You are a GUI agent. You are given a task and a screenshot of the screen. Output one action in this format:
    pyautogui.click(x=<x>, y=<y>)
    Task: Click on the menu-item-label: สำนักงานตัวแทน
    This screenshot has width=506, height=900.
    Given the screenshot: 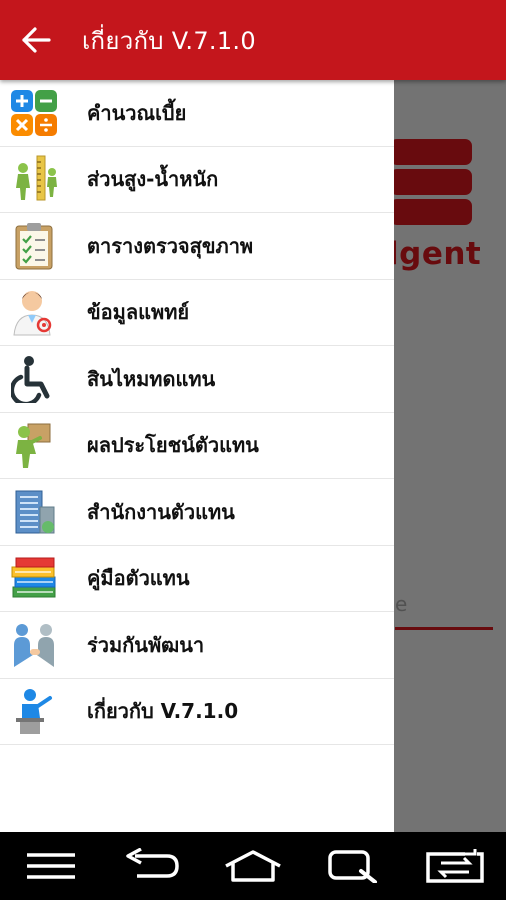 What is the action you would take?
    pyautogui.click(x=161, y=511)
    